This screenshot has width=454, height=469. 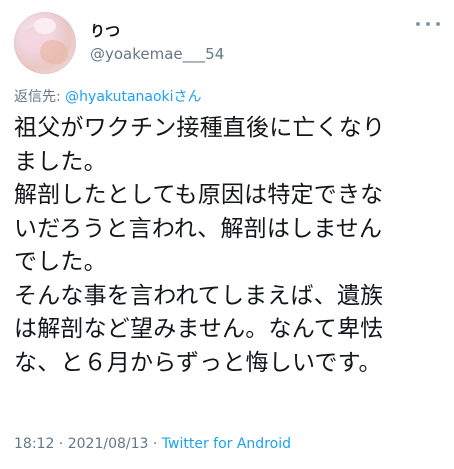 What do you see at coordinates (40, 97) in the screenshot?
I see `reply-prefix: 返信先:` at bounding box center [40, 97].